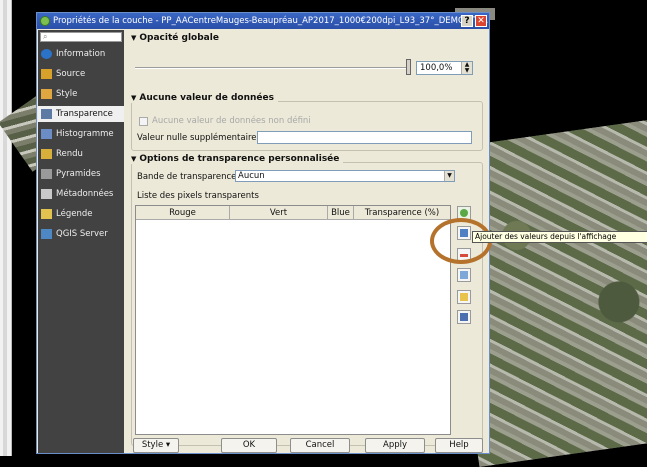  What do you see at coordinates (46, 154) in the screenshot?
I see `render-icon` at bounding box center [46, 154].